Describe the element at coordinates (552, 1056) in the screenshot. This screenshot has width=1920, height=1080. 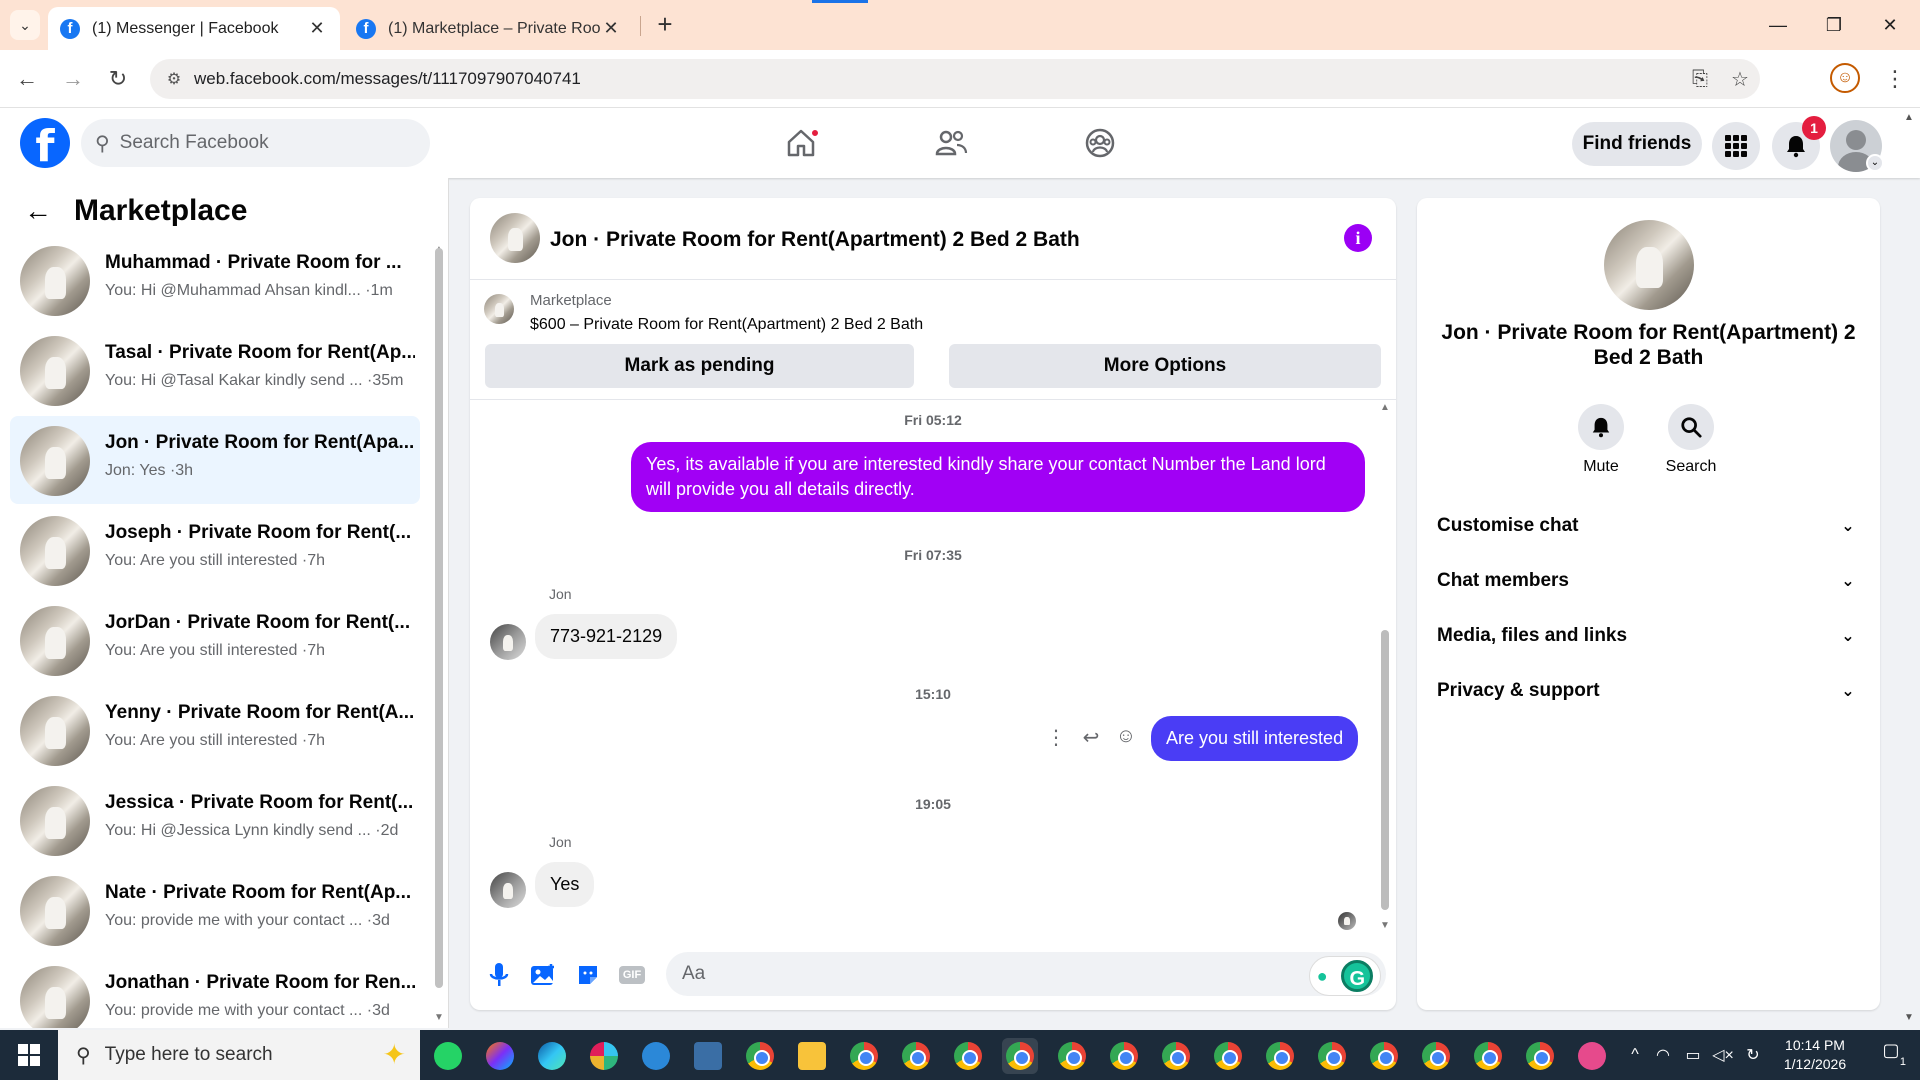
I see `edge-app-icon` at that location.